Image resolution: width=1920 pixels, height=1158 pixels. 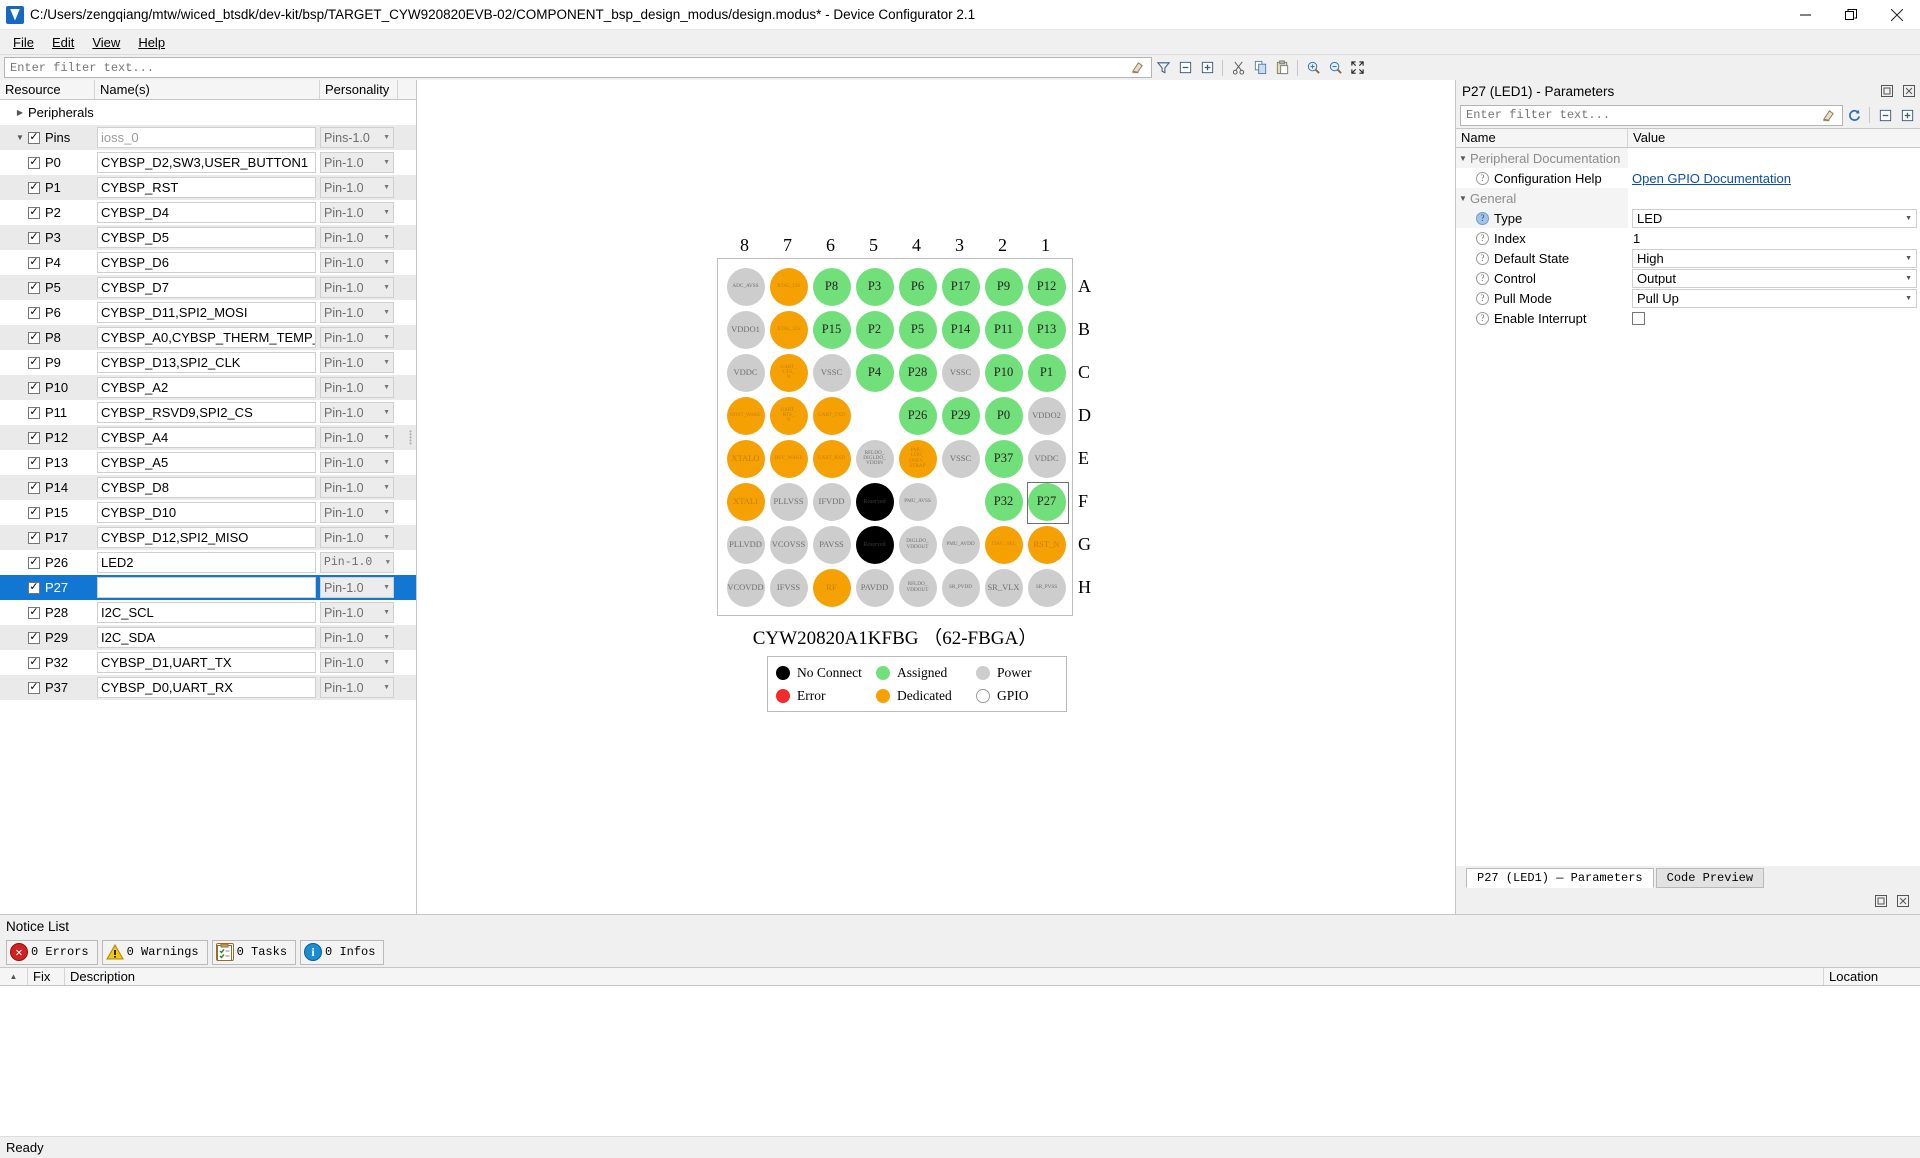 I want to click on parameters-restore-icon, so click(x=1887, y=91).